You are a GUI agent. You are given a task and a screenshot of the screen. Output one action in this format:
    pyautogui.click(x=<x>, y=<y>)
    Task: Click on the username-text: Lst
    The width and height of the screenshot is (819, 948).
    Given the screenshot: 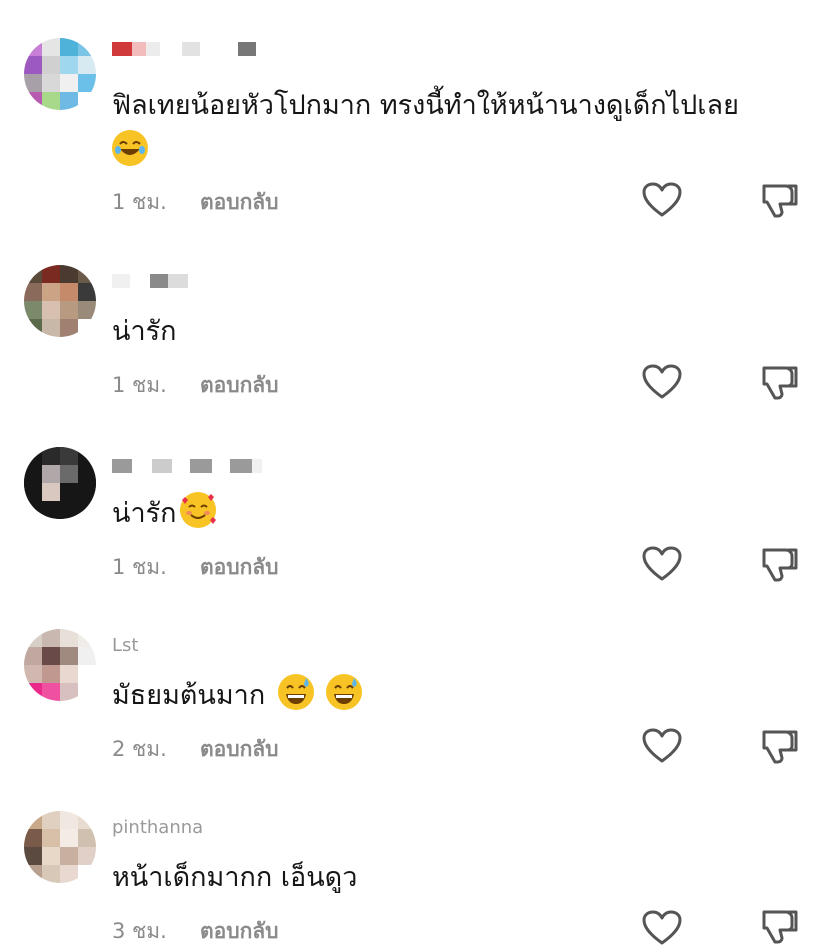 What is the action you would take?
    pyautogui.click(x=125, y=645)
    